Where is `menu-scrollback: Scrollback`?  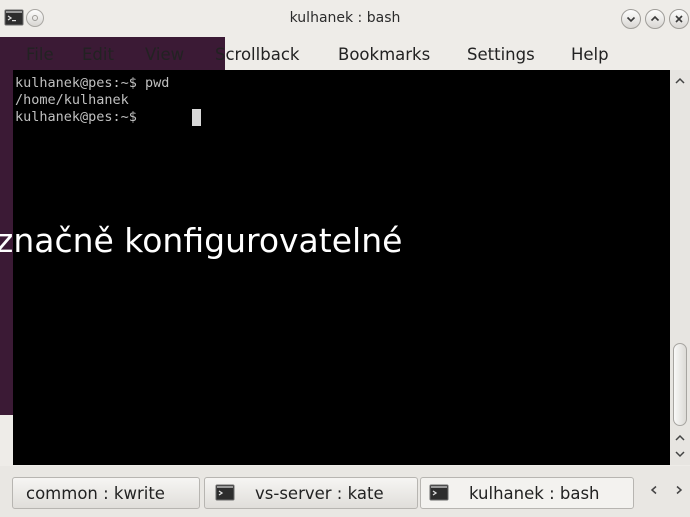 menu-scrollback: Scrollback is located at coordinates (257, 54).